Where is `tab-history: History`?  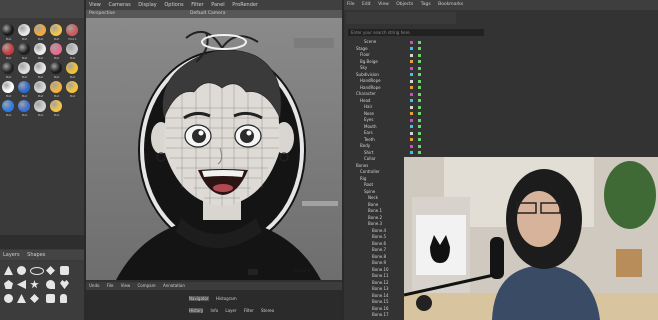 tab-history: History is located at coordinates (196, 310).